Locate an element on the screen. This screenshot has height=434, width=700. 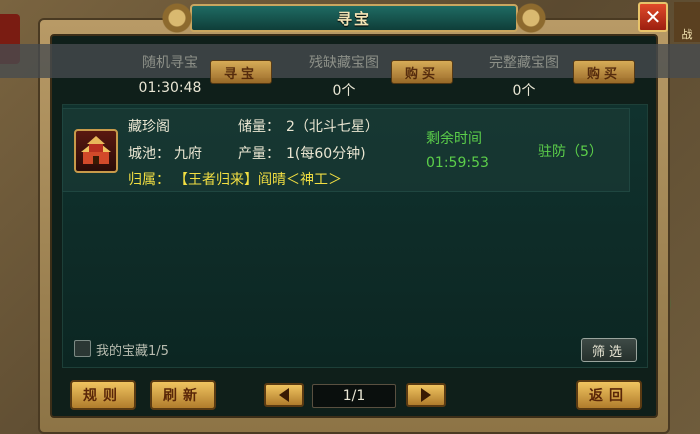
page-indicator: 1/1 is located at coordinates (354, 396).